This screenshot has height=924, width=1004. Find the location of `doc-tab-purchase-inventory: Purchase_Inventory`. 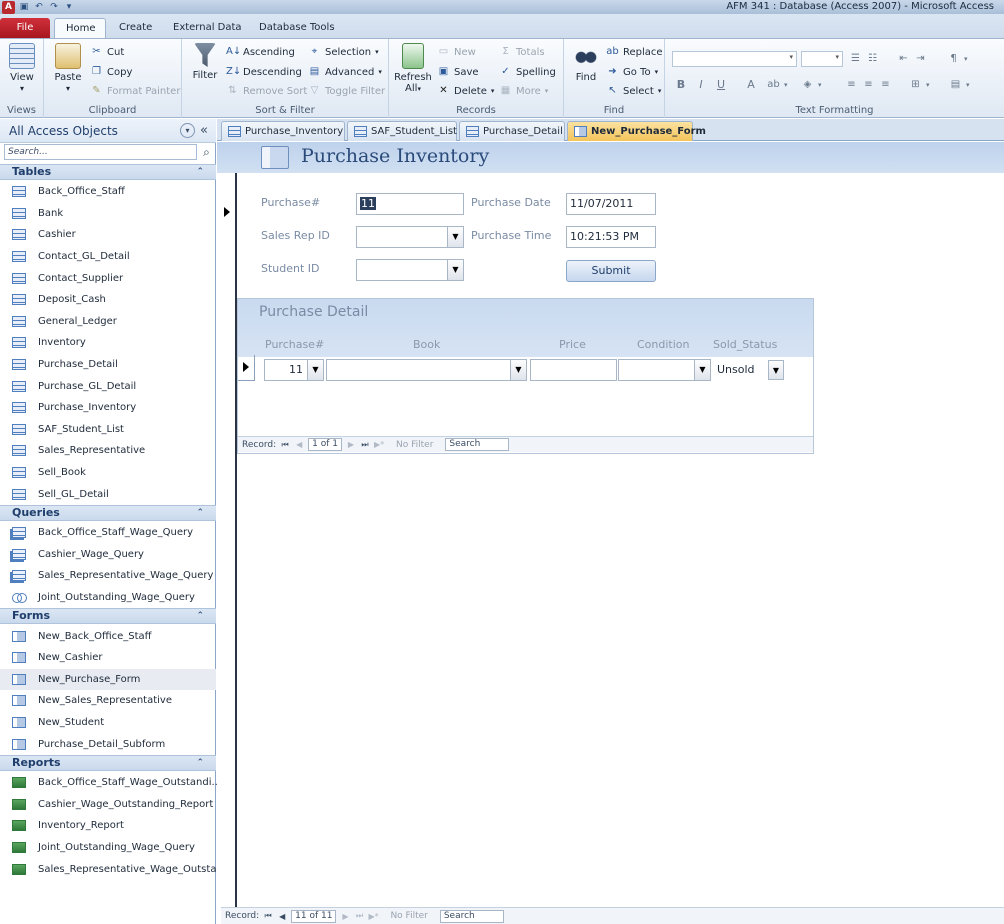

doc-tab-purchase-inventory: Purchase_Inventory is located at coordinates (283, 131).